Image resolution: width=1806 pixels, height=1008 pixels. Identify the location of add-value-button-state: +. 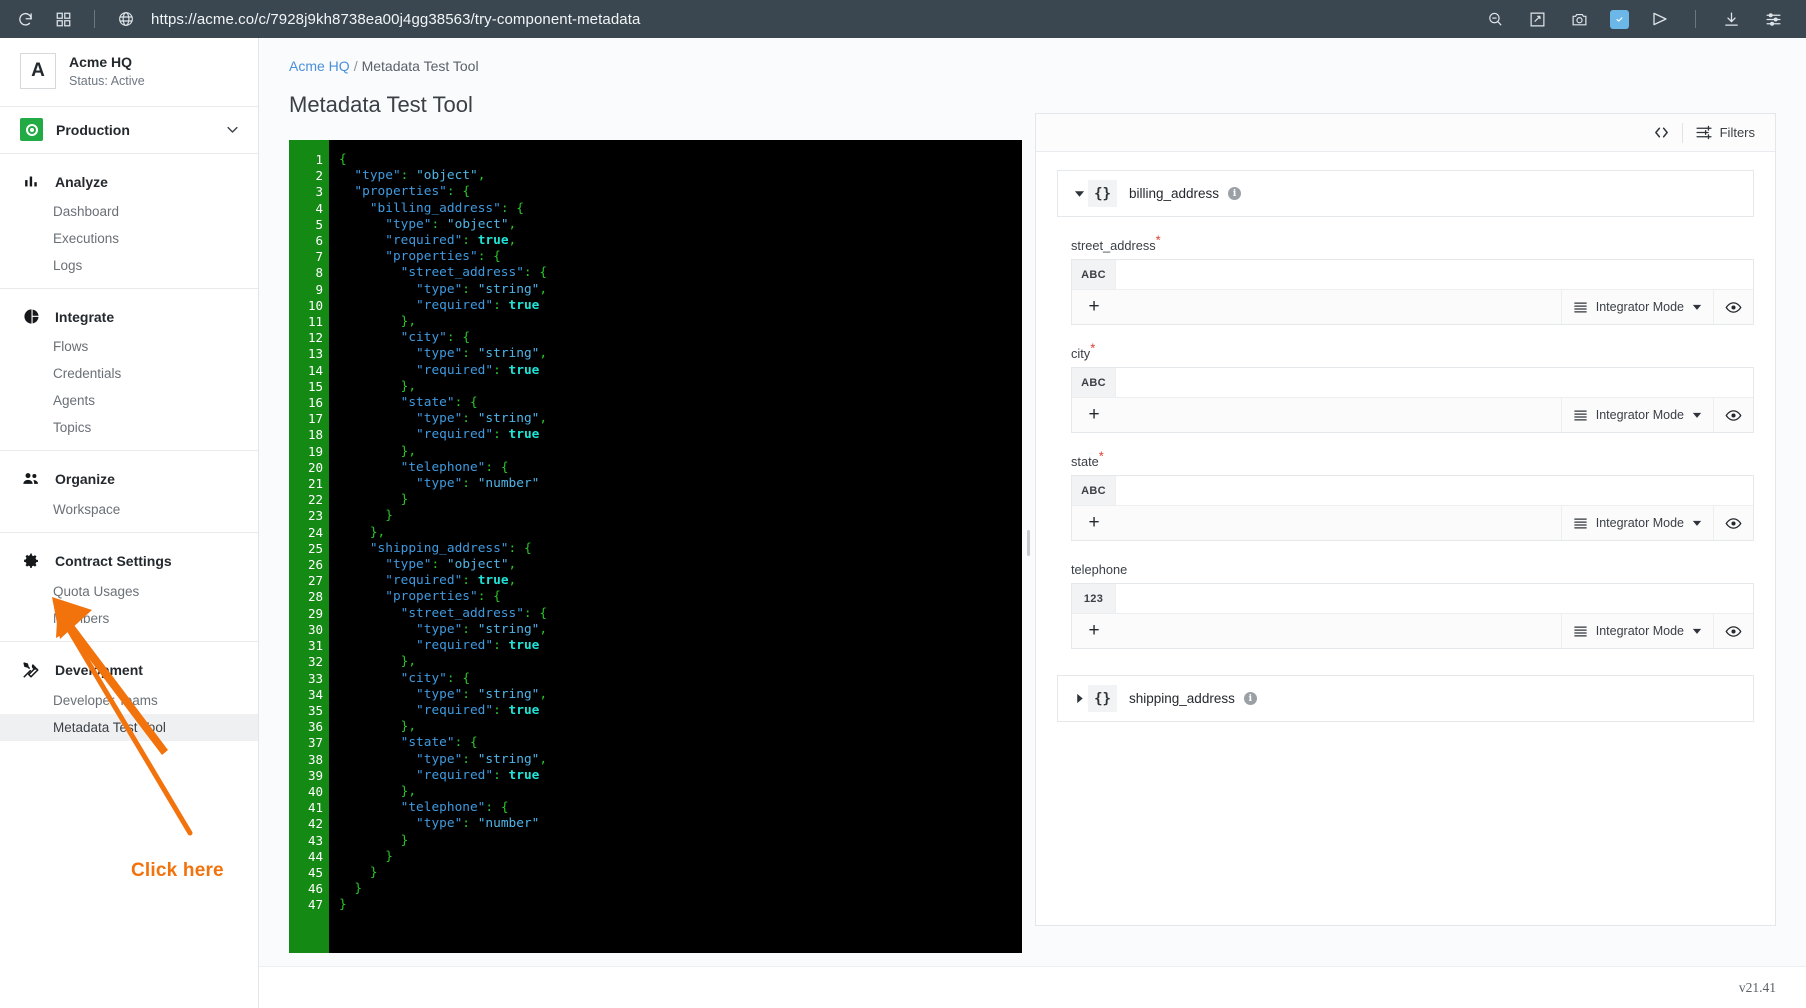
(1094, 523).